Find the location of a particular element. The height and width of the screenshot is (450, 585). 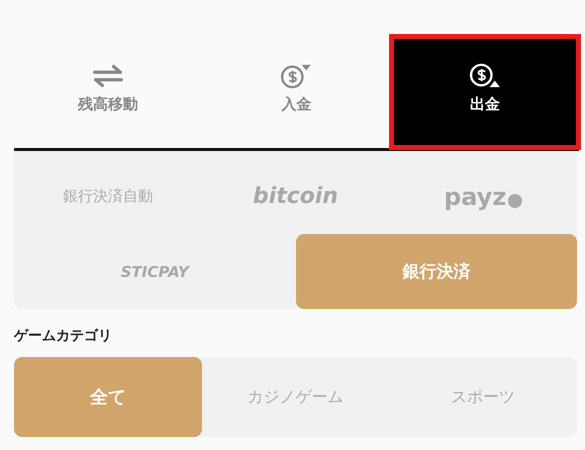

tab: 出金 is located at coordinates (484, 92).